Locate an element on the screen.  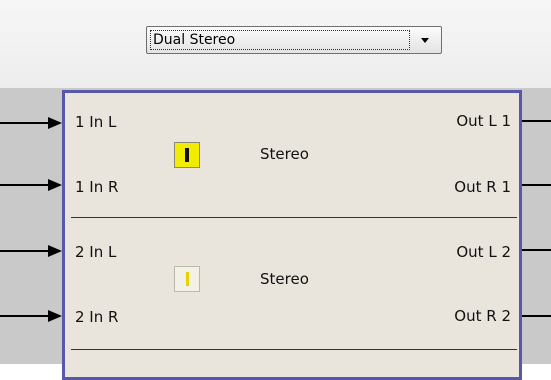
mode-dropdown-value: Dual Stereo is located at coordinates (280, 40).